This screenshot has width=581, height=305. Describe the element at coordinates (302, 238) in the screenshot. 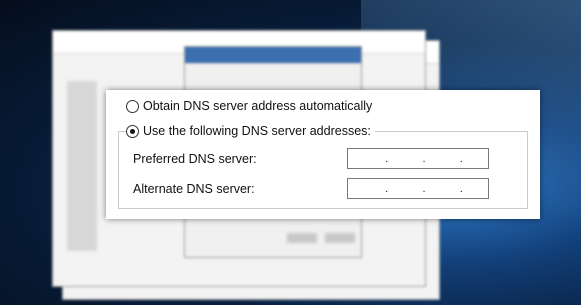

I see `ok-button` at that location.